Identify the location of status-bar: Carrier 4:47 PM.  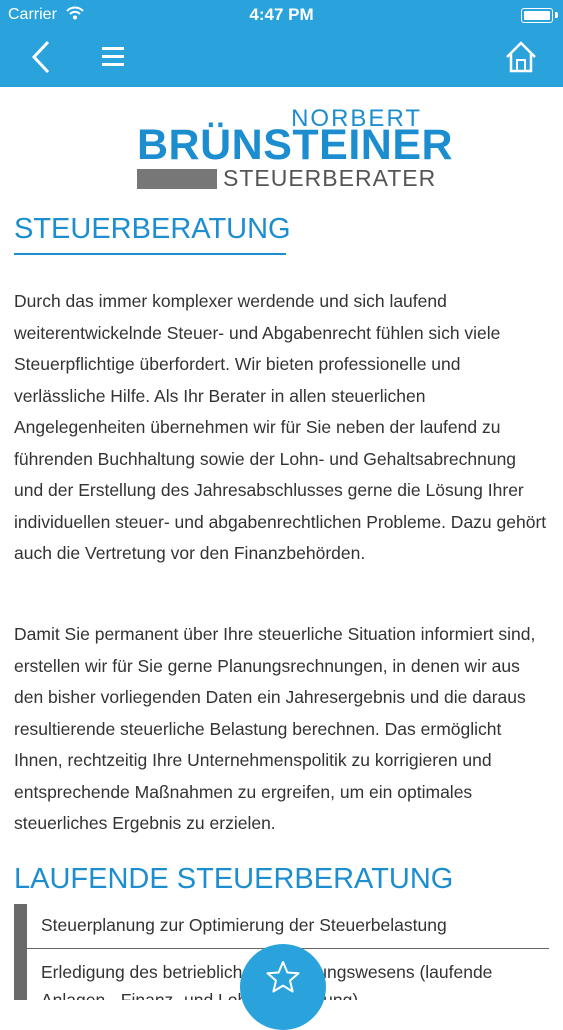
(281, 15).